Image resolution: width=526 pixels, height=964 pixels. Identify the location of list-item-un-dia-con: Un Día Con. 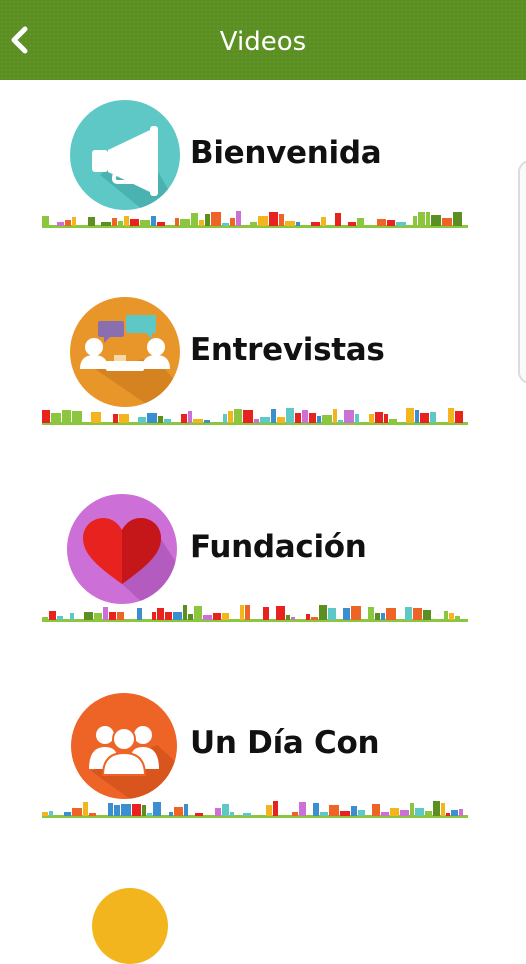
(255, 745).